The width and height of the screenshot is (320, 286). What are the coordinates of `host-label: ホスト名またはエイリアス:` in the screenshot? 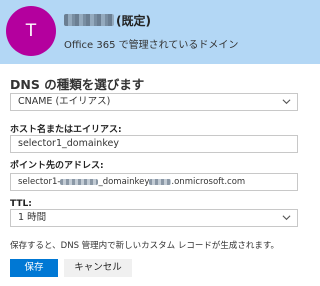 It's located at (66, 130).